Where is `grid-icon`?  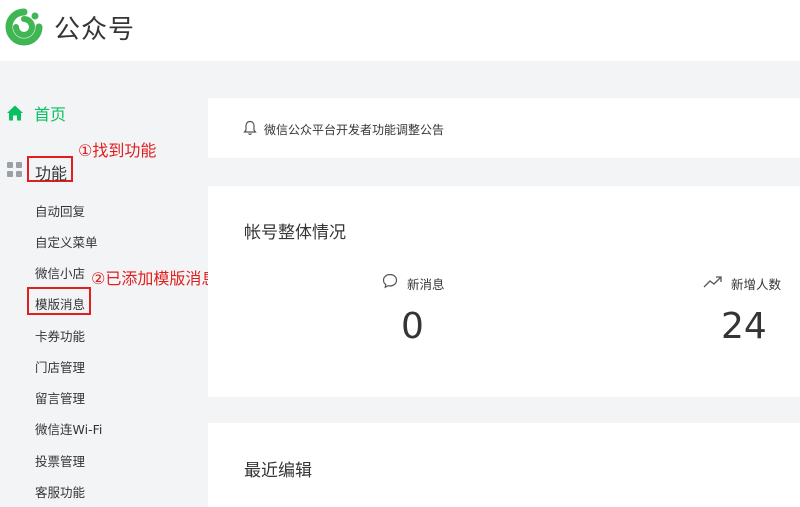 grid-icon is located at coordinates (15, 170).